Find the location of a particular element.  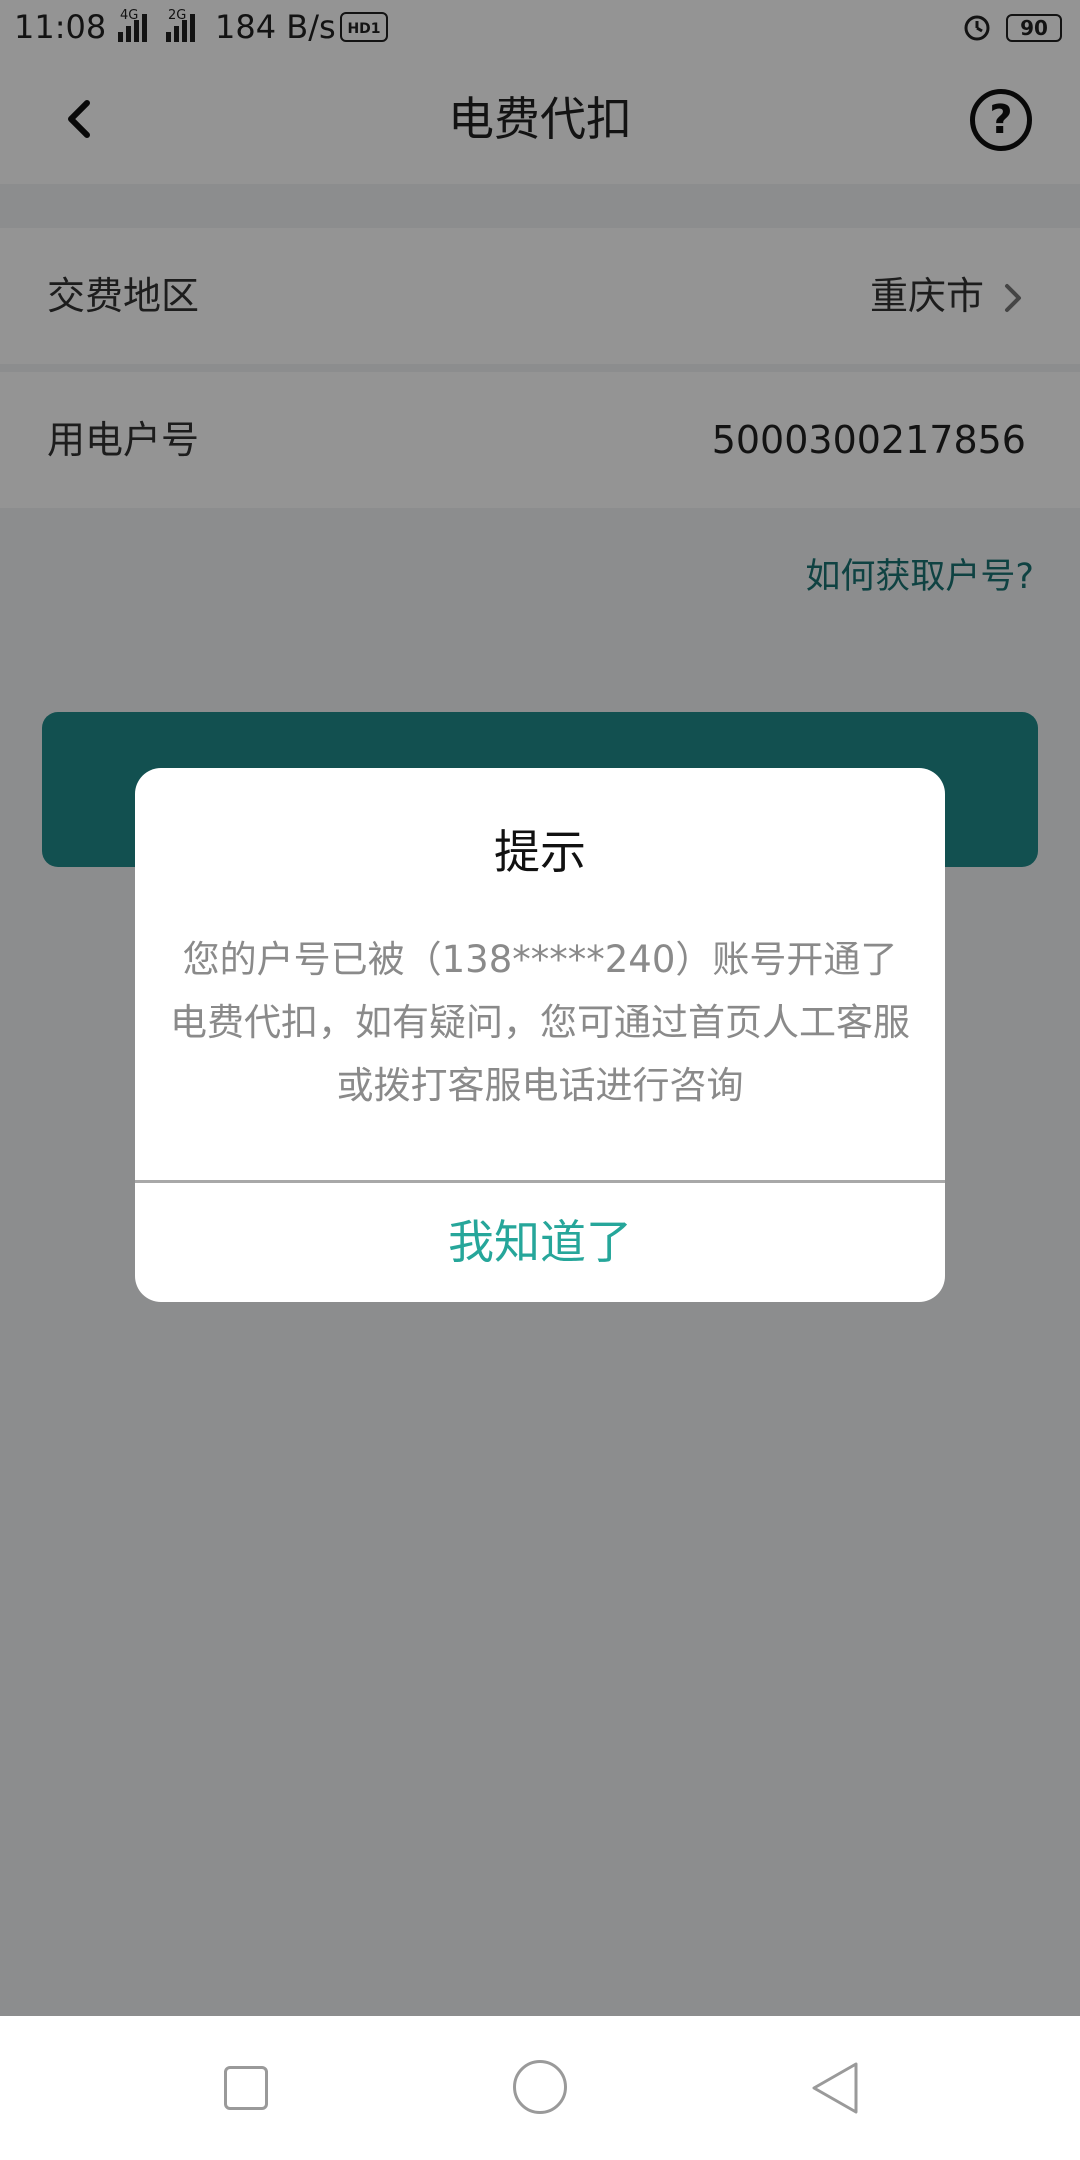

home-icon is located at coordinates (540, 2087).